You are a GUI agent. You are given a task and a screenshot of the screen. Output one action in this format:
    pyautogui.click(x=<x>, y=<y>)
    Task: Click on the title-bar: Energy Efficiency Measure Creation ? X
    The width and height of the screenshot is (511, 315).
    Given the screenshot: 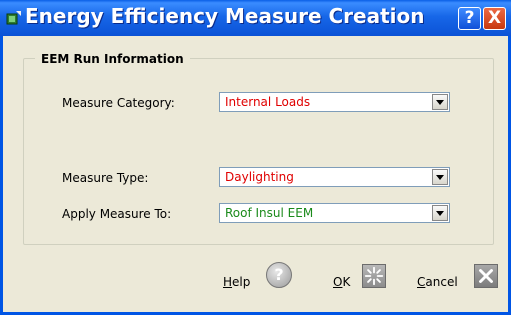 What is the action you would take?
    pyautogui.click(x=255, y=18)
    